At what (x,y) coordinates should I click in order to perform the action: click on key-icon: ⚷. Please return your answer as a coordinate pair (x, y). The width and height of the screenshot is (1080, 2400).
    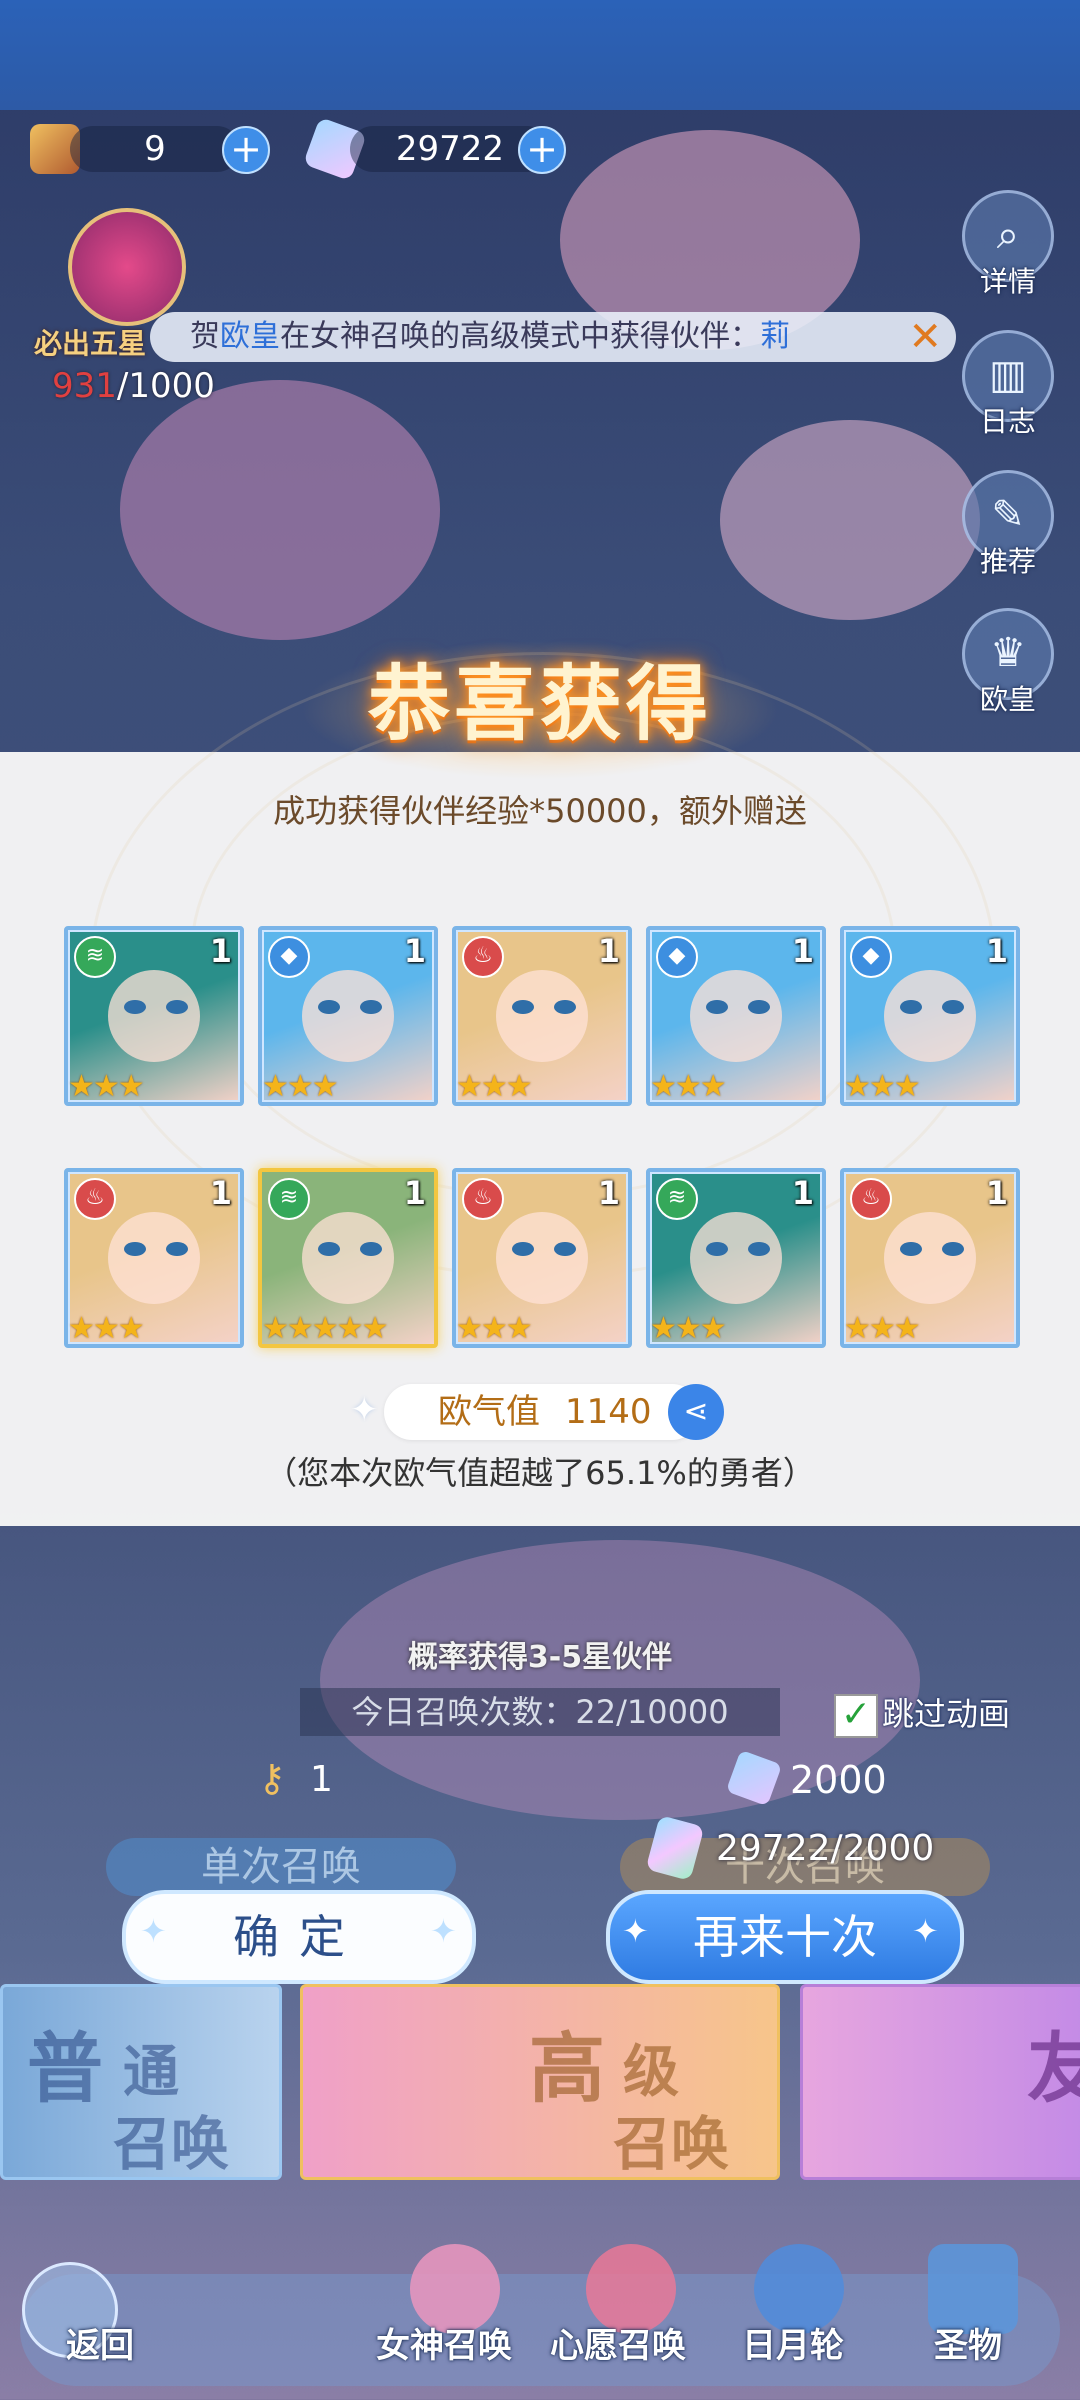
    Looking at the image, I should click on (272, 1778).